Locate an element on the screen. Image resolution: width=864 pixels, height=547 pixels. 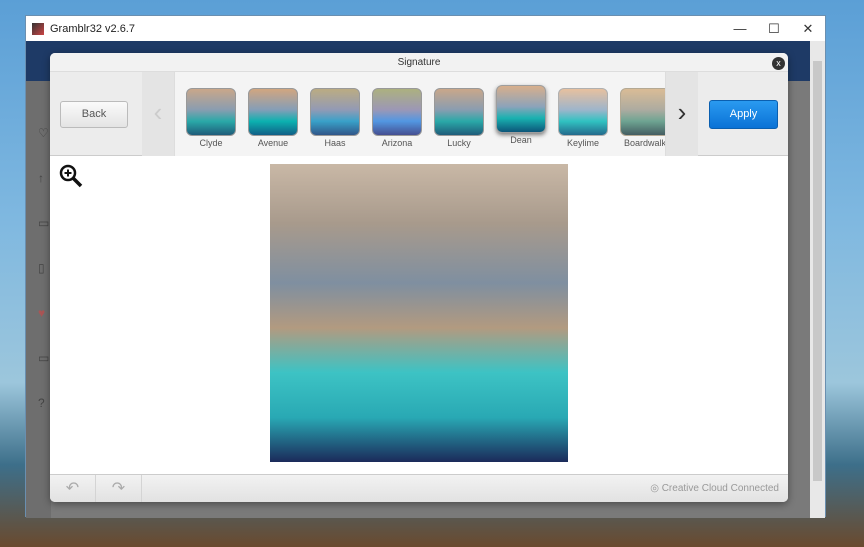
modal-footer: ↶ ↷ ◎ Creative Cloud Connected is located at coordinates (419, 488).